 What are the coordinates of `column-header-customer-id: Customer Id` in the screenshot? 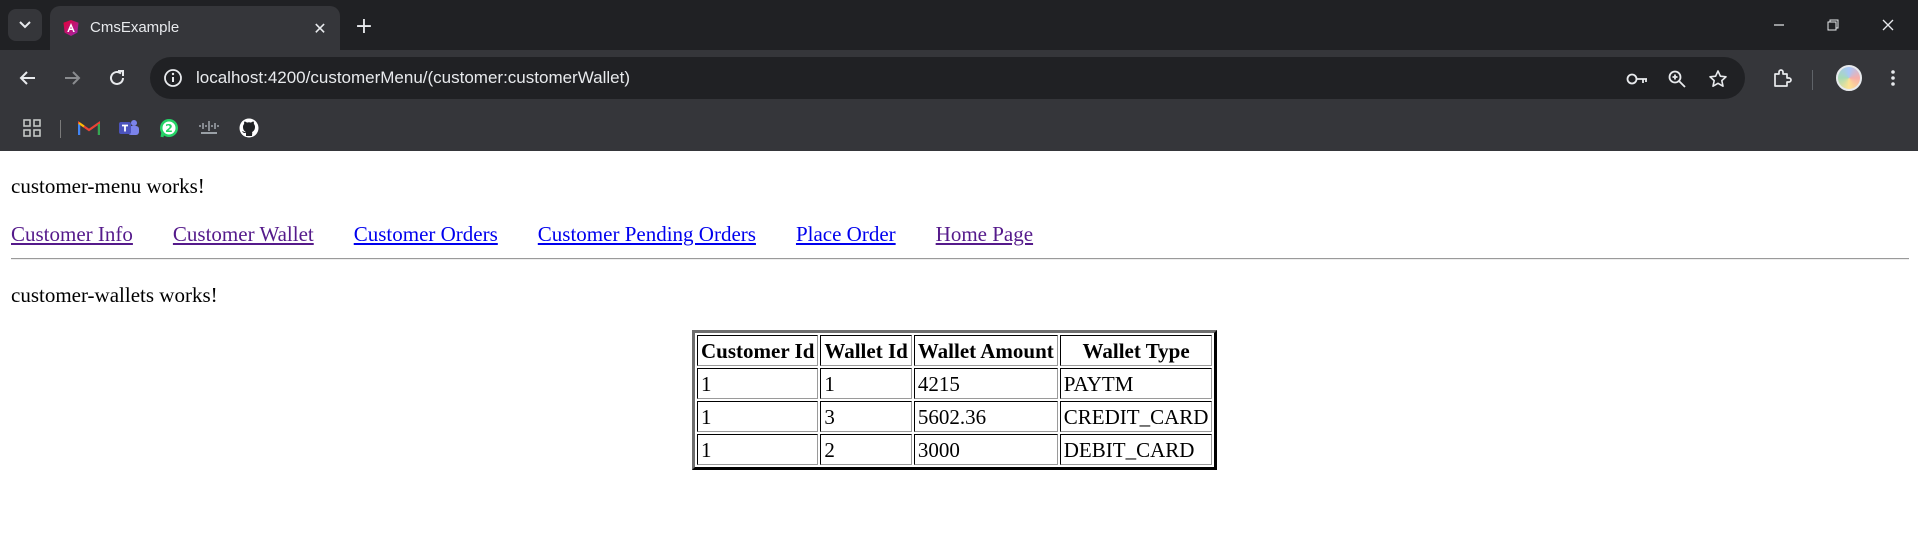 It's located at (758, 350).